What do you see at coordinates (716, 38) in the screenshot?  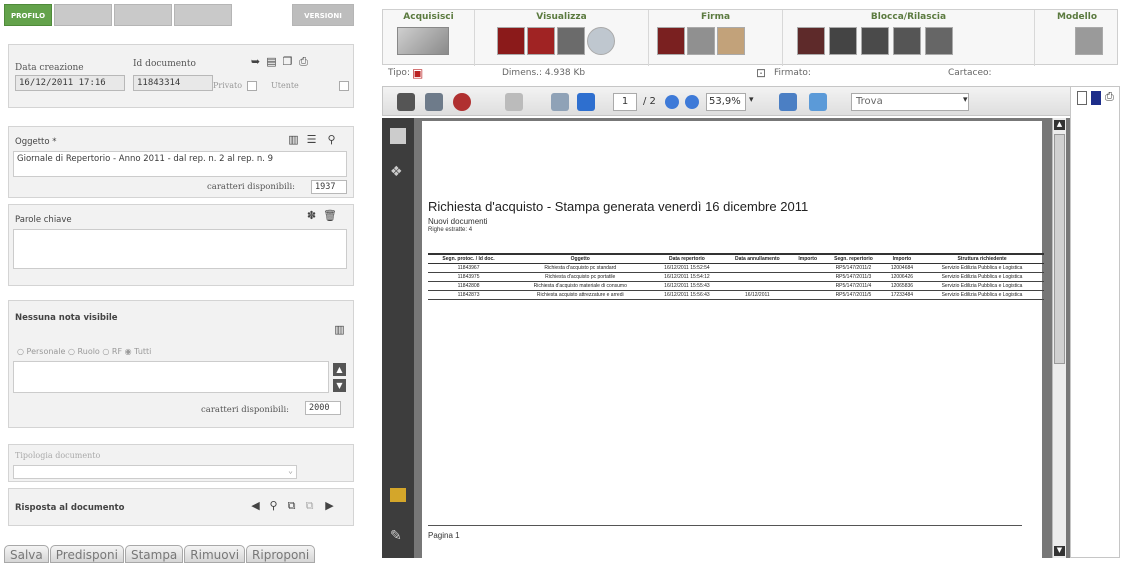 I see `group-firma: Firma` at bounding box center [716, 38].